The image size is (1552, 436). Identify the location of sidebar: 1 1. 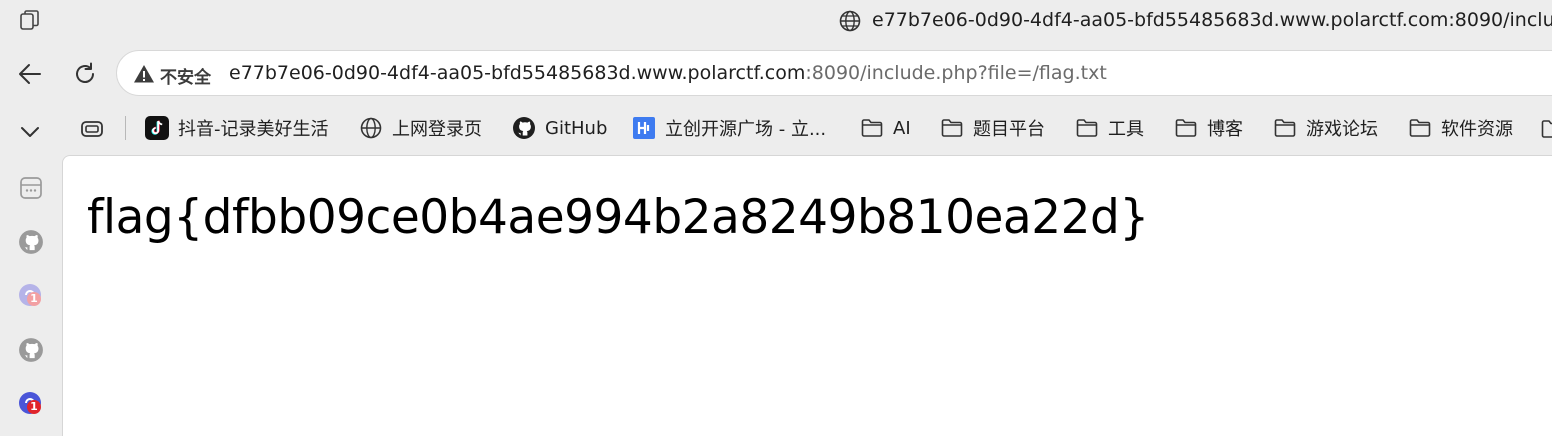
(31, 294).